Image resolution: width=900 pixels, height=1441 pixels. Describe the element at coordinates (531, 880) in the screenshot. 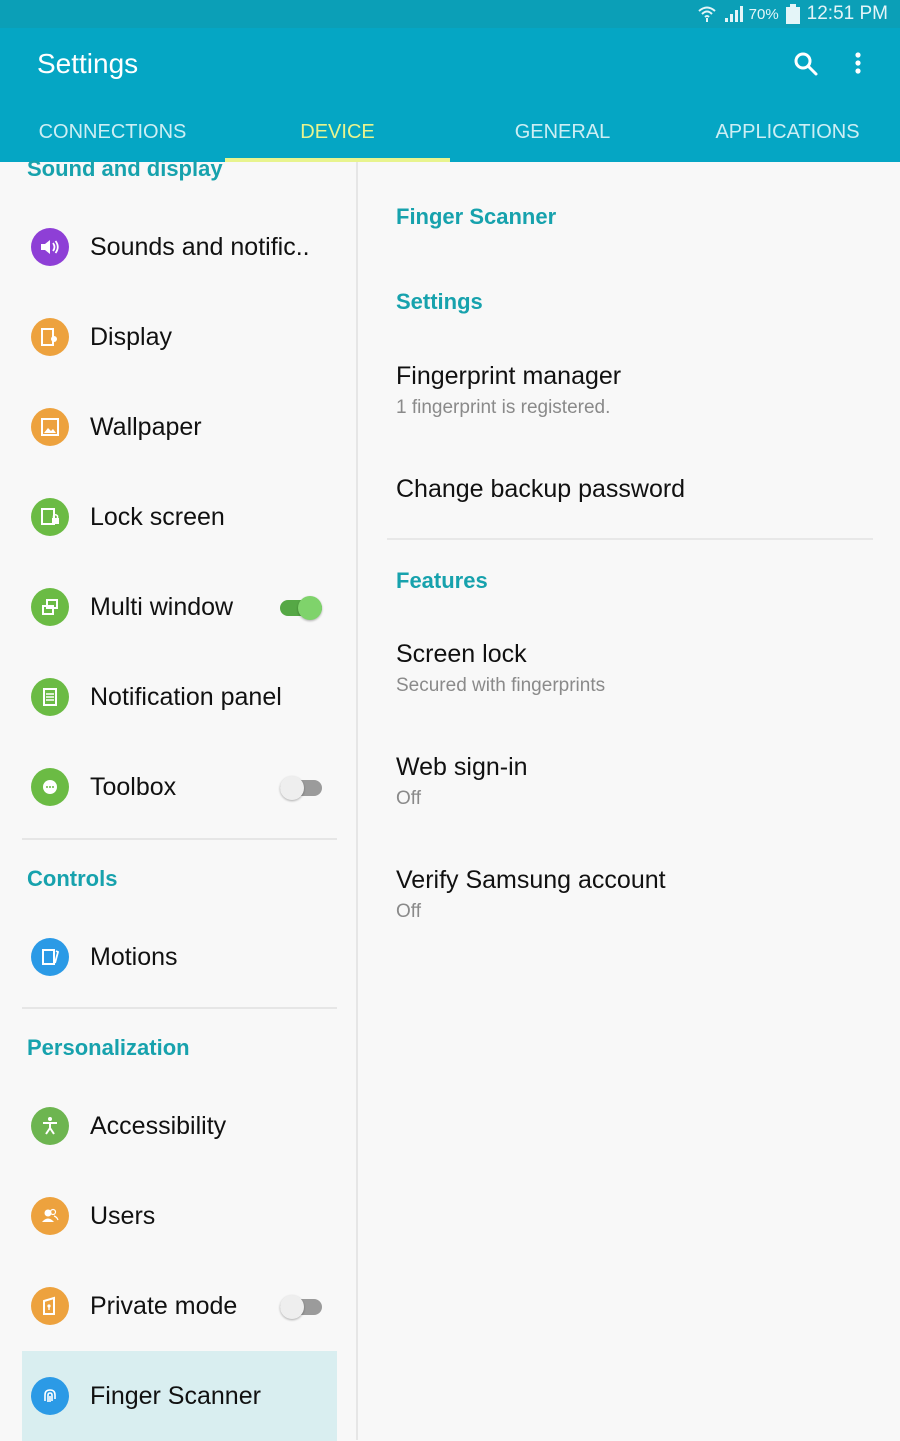

I see `item-title: Verify Samsung account` at that location.